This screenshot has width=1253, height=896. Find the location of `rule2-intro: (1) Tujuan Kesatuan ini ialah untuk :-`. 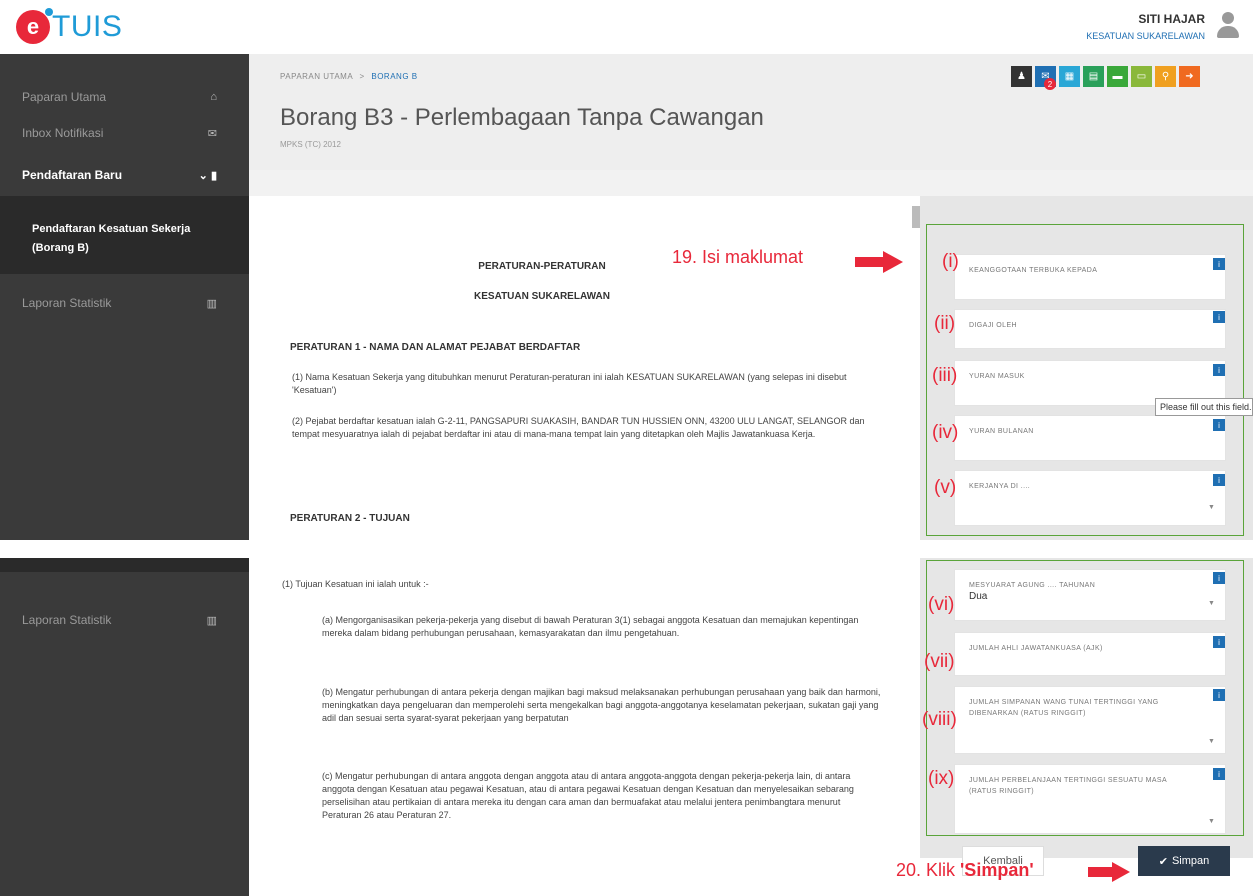

rule2-intro: (1) Tujuan Kesatuan ini ialah untuk :- is located at coordinates (355, 584).